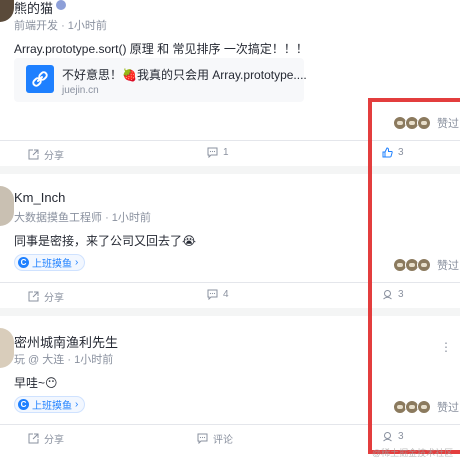 The width and height of the screenshot is (460, 460). I want to click on comment-count: 1, so click(226, 152).